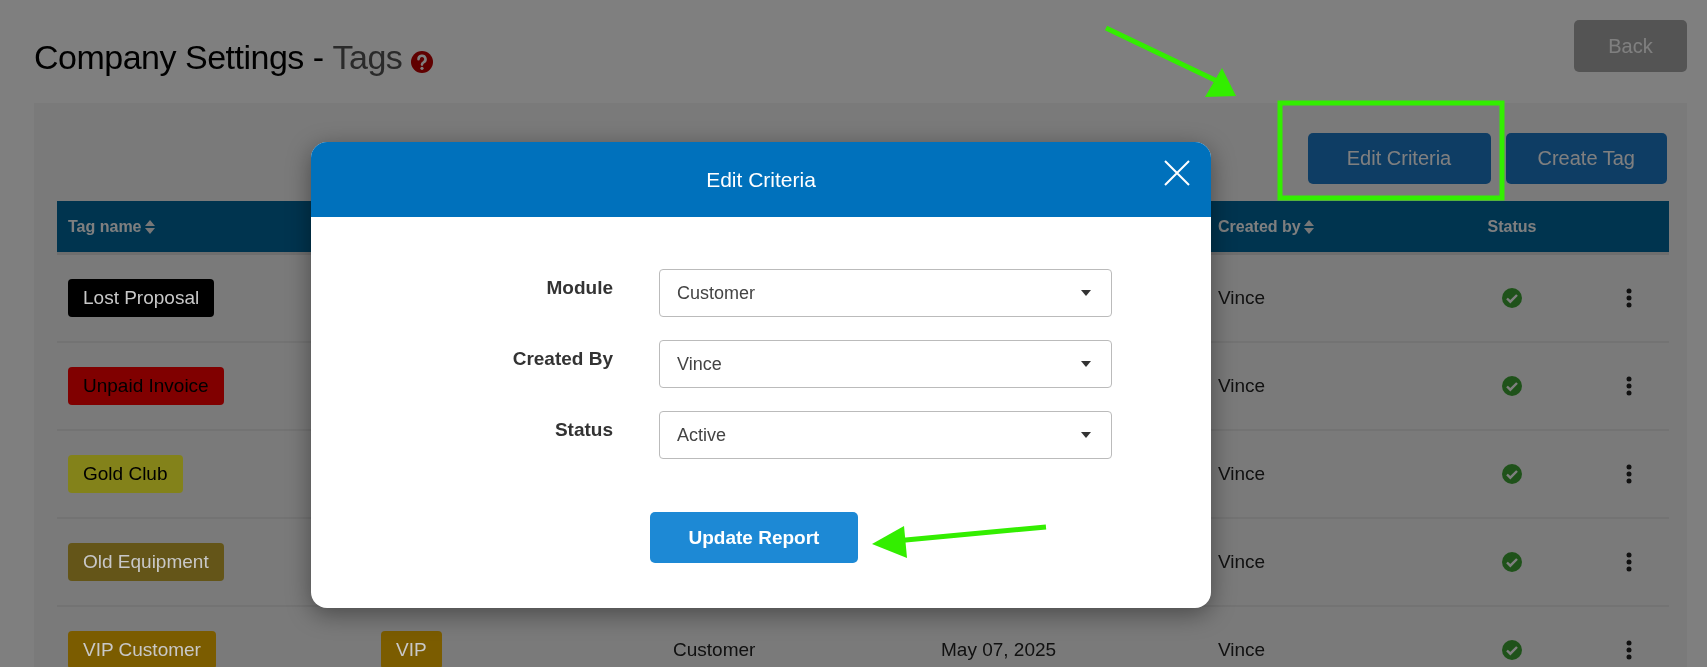 The image size is (1707, 667). Describe the element at coordinates (761, 179) in the screenshot. I see `dialog-title: Edit Criteria` at that location.